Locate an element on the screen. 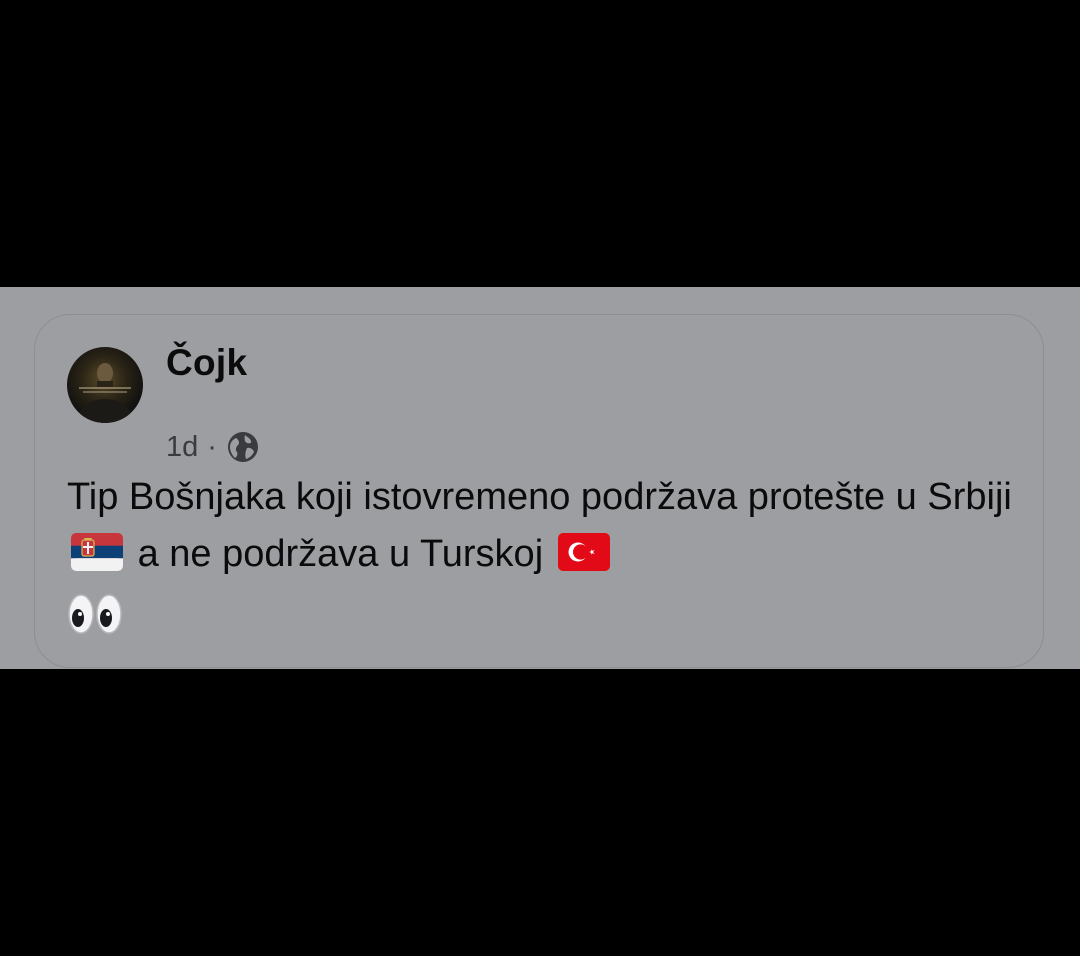  post-time: 1d is located at coordinates (182, 447).